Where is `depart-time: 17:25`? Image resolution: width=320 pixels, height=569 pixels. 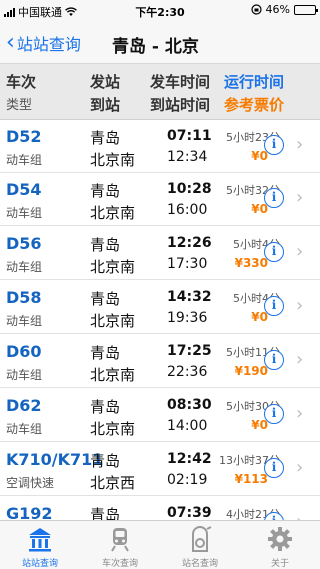 depart-time: 17:25 is located at coordinates (189, 351).